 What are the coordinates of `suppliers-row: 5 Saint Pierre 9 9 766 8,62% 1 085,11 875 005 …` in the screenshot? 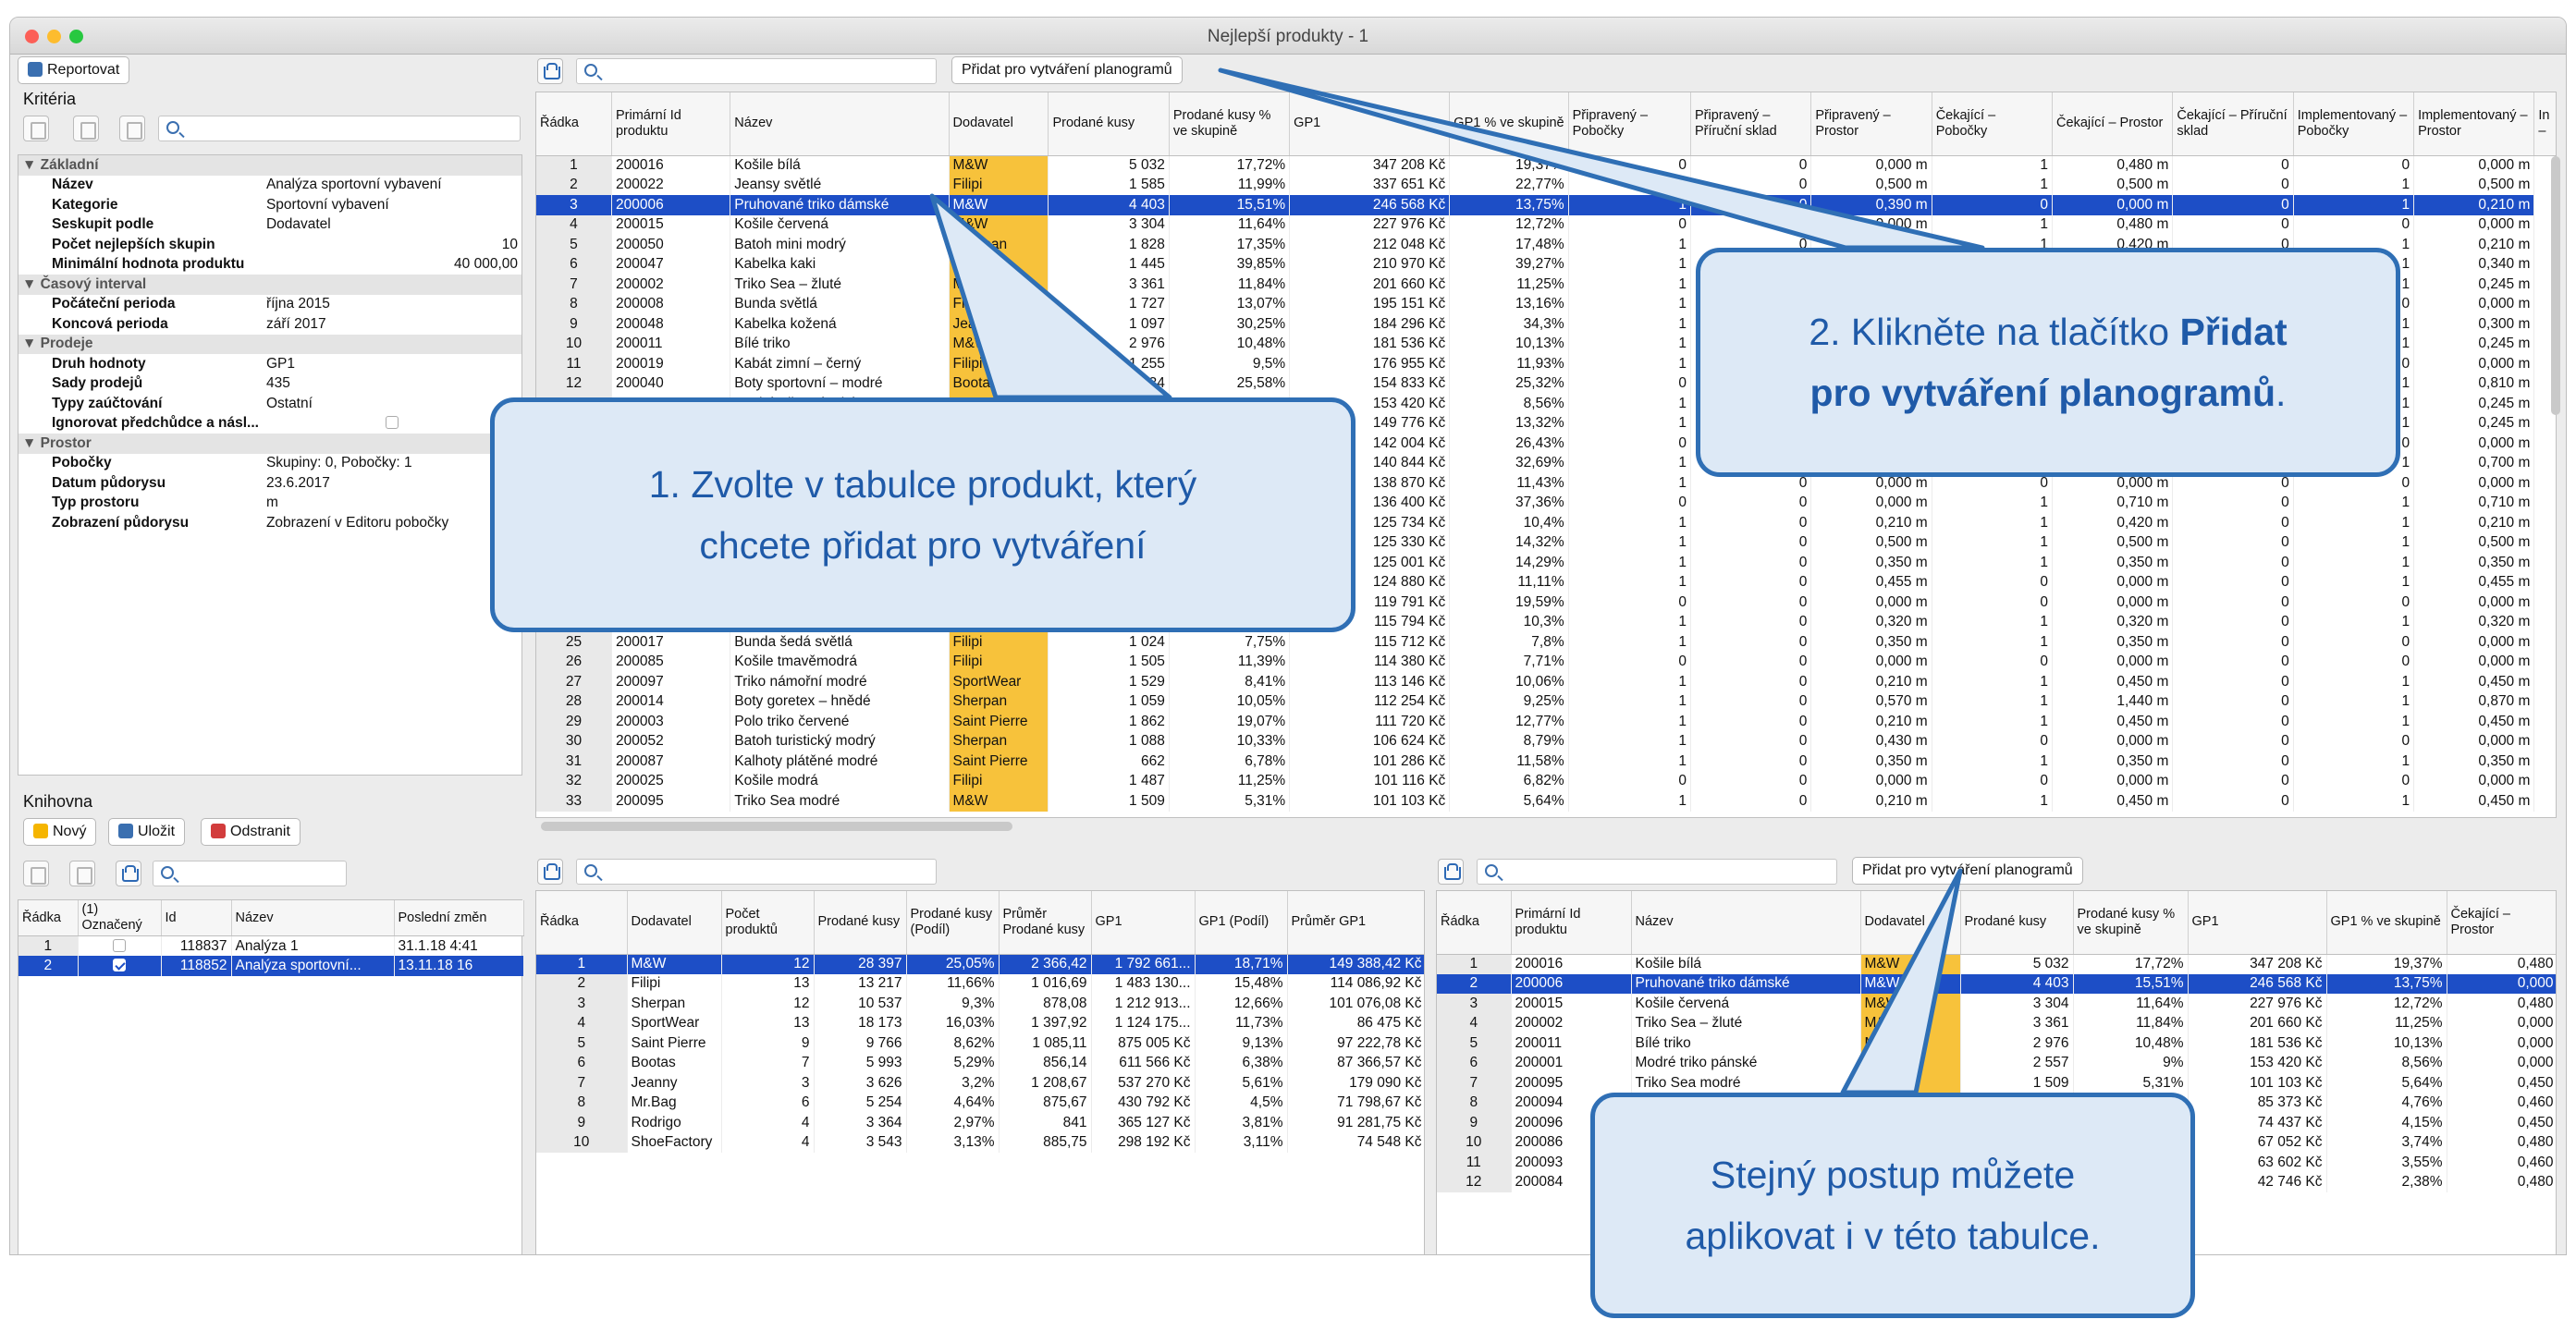 It's located at (980, 1043).